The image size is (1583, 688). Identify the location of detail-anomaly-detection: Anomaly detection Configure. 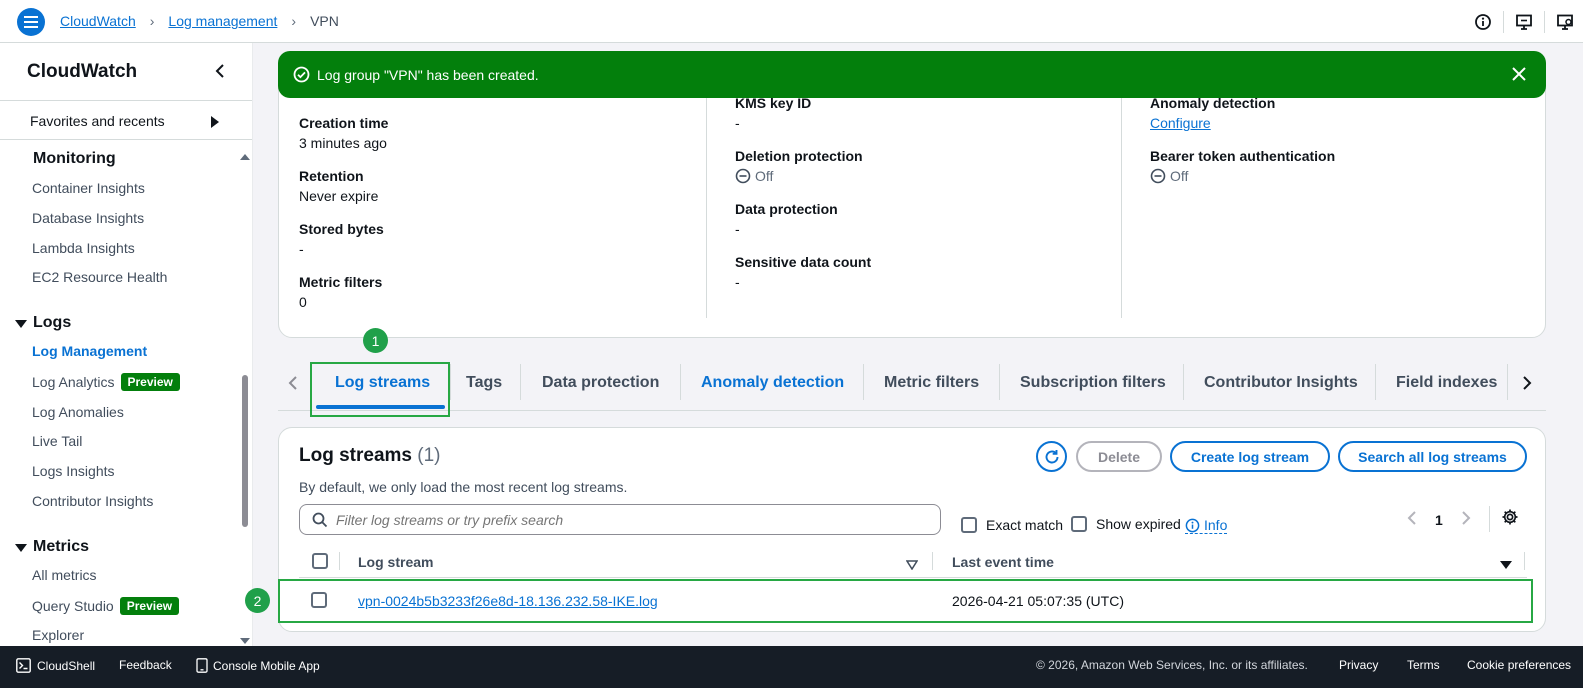
(1242, 113).